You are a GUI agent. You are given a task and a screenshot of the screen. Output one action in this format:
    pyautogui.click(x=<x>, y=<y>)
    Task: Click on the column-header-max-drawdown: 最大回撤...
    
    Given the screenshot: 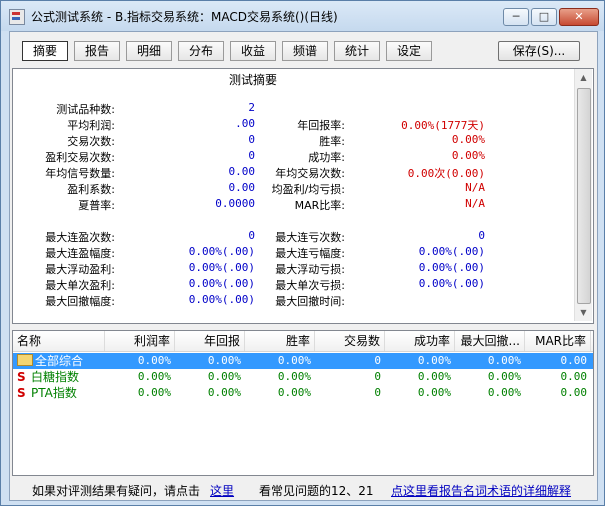 What is the action you would take?
    pyautogui.click(x=490, y=341)
    